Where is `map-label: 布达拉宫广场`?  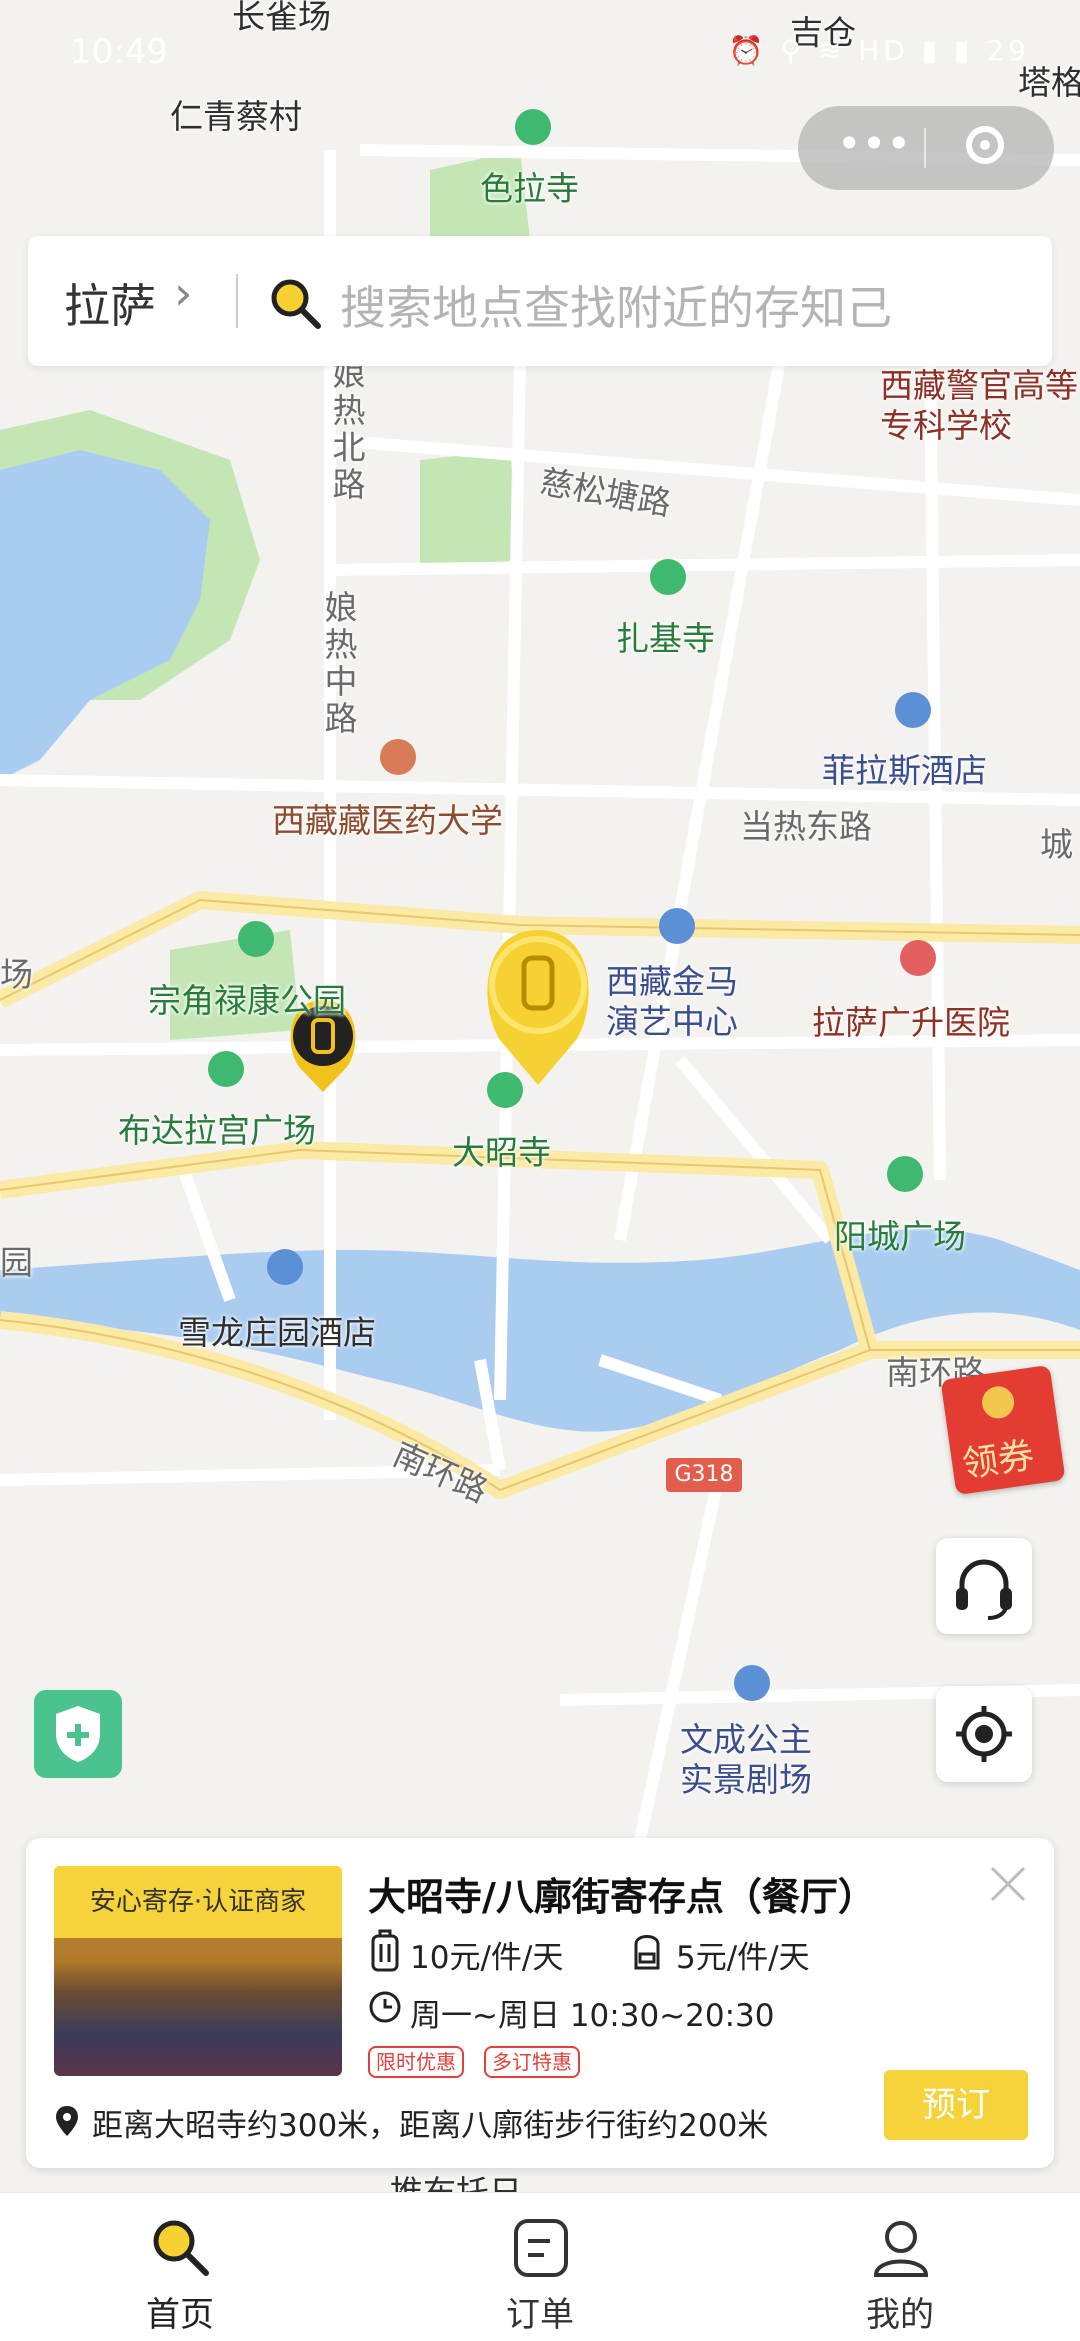
map-label: 布达拉宫广场 is located at coordinates (217, 1130).